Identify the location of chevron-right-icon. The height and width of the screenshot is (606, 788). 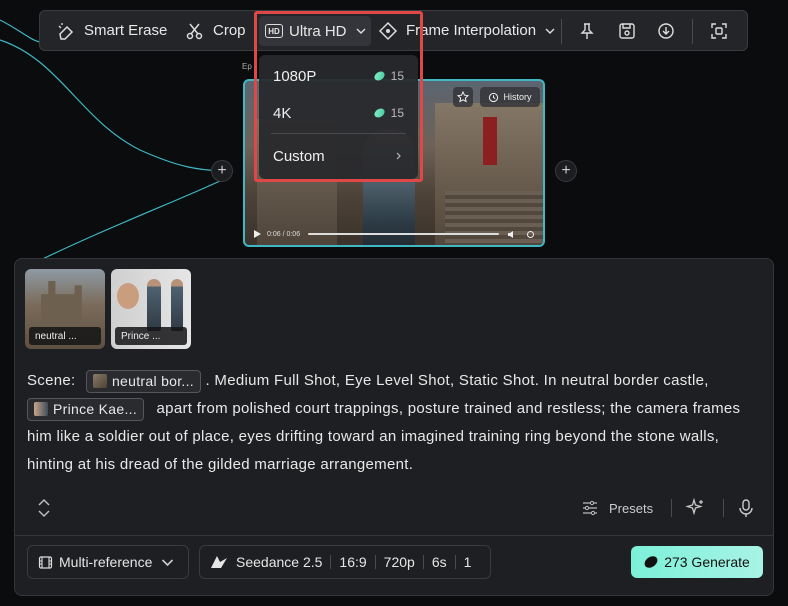
(398, 156).